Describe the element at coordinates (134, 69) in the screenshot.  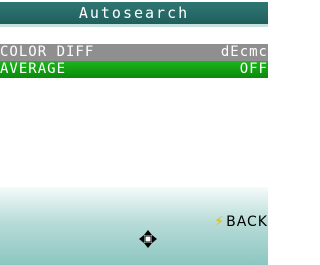
I see `menu-item-average: AVERAGE OFF` at that location.